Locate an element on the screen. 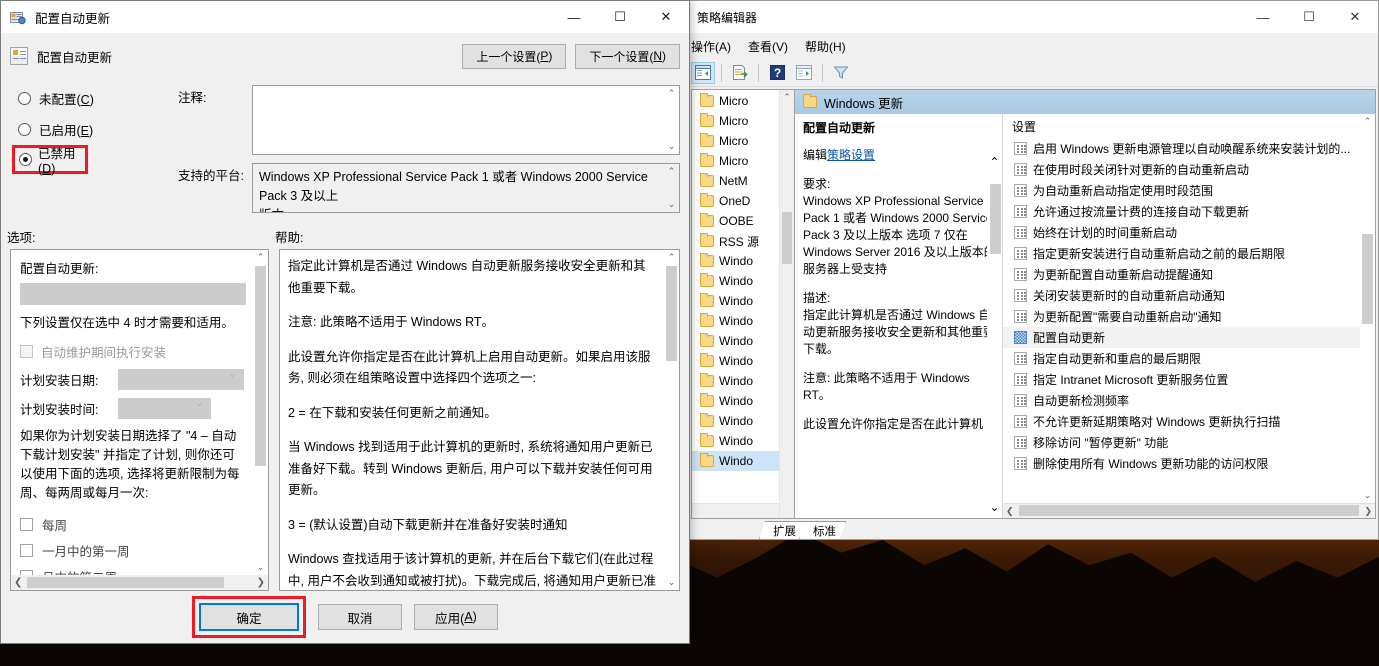 The height and width of the screenshot is (666, 1379). setting-row: 删除使用所有 Windows 更新功能的访问权限 is located at coordinates (1189, 463).